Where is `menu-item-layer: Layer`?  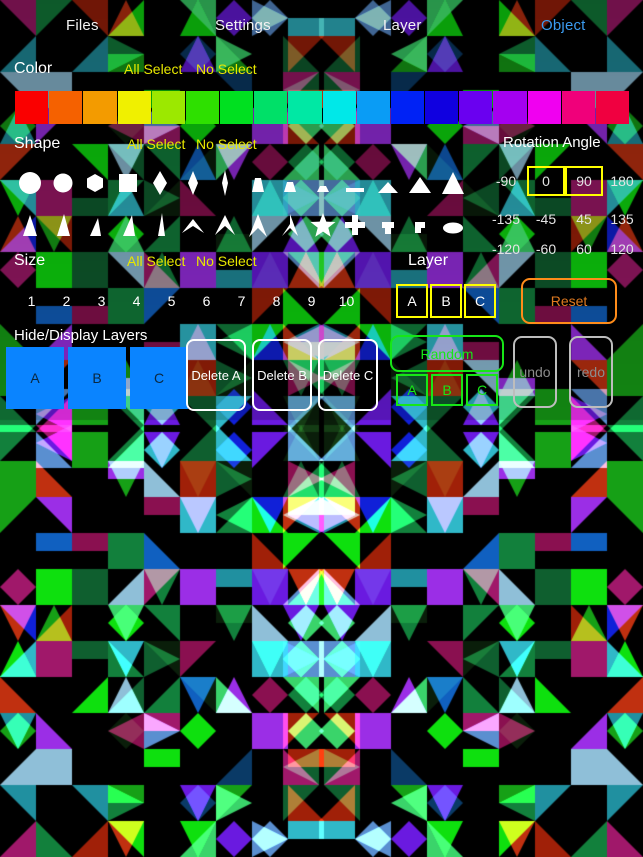
menu-item-layer: Layer is located at coordinates (402, 25).